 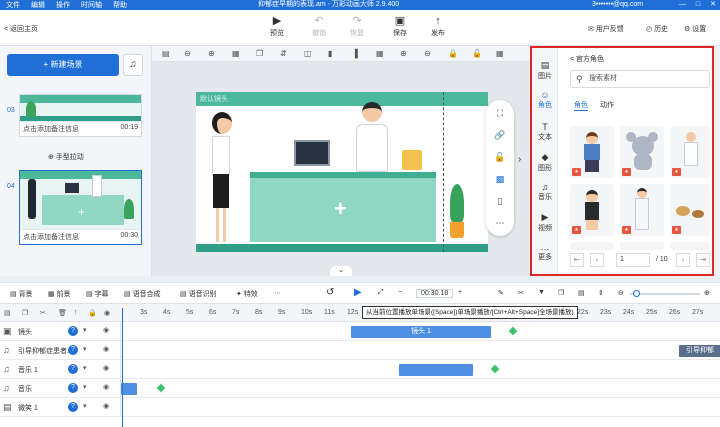 What do you see at coordinates (460, 292) in the screenshot?
I see `time-plus-icon: +` at bounding box center [460, 292].